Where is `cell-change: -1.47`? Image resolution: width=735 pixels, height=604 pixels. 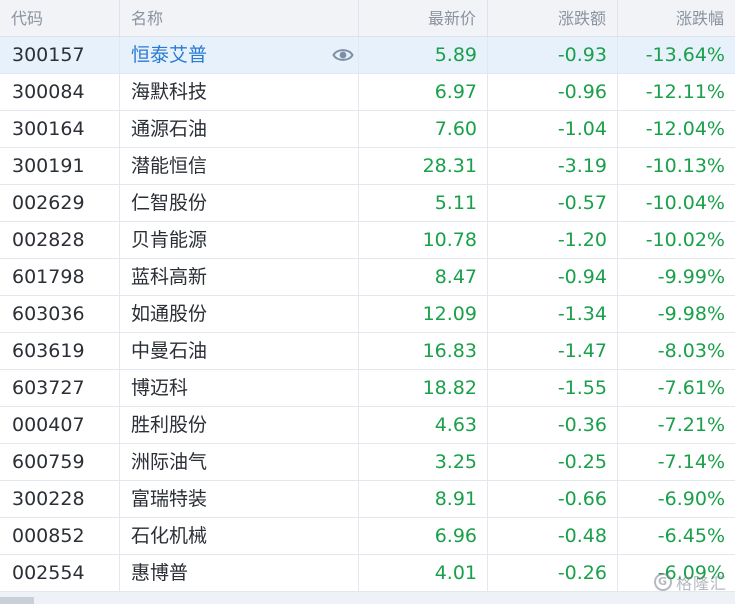
cell-change: -1.47 is located at coordinates (552, 351).